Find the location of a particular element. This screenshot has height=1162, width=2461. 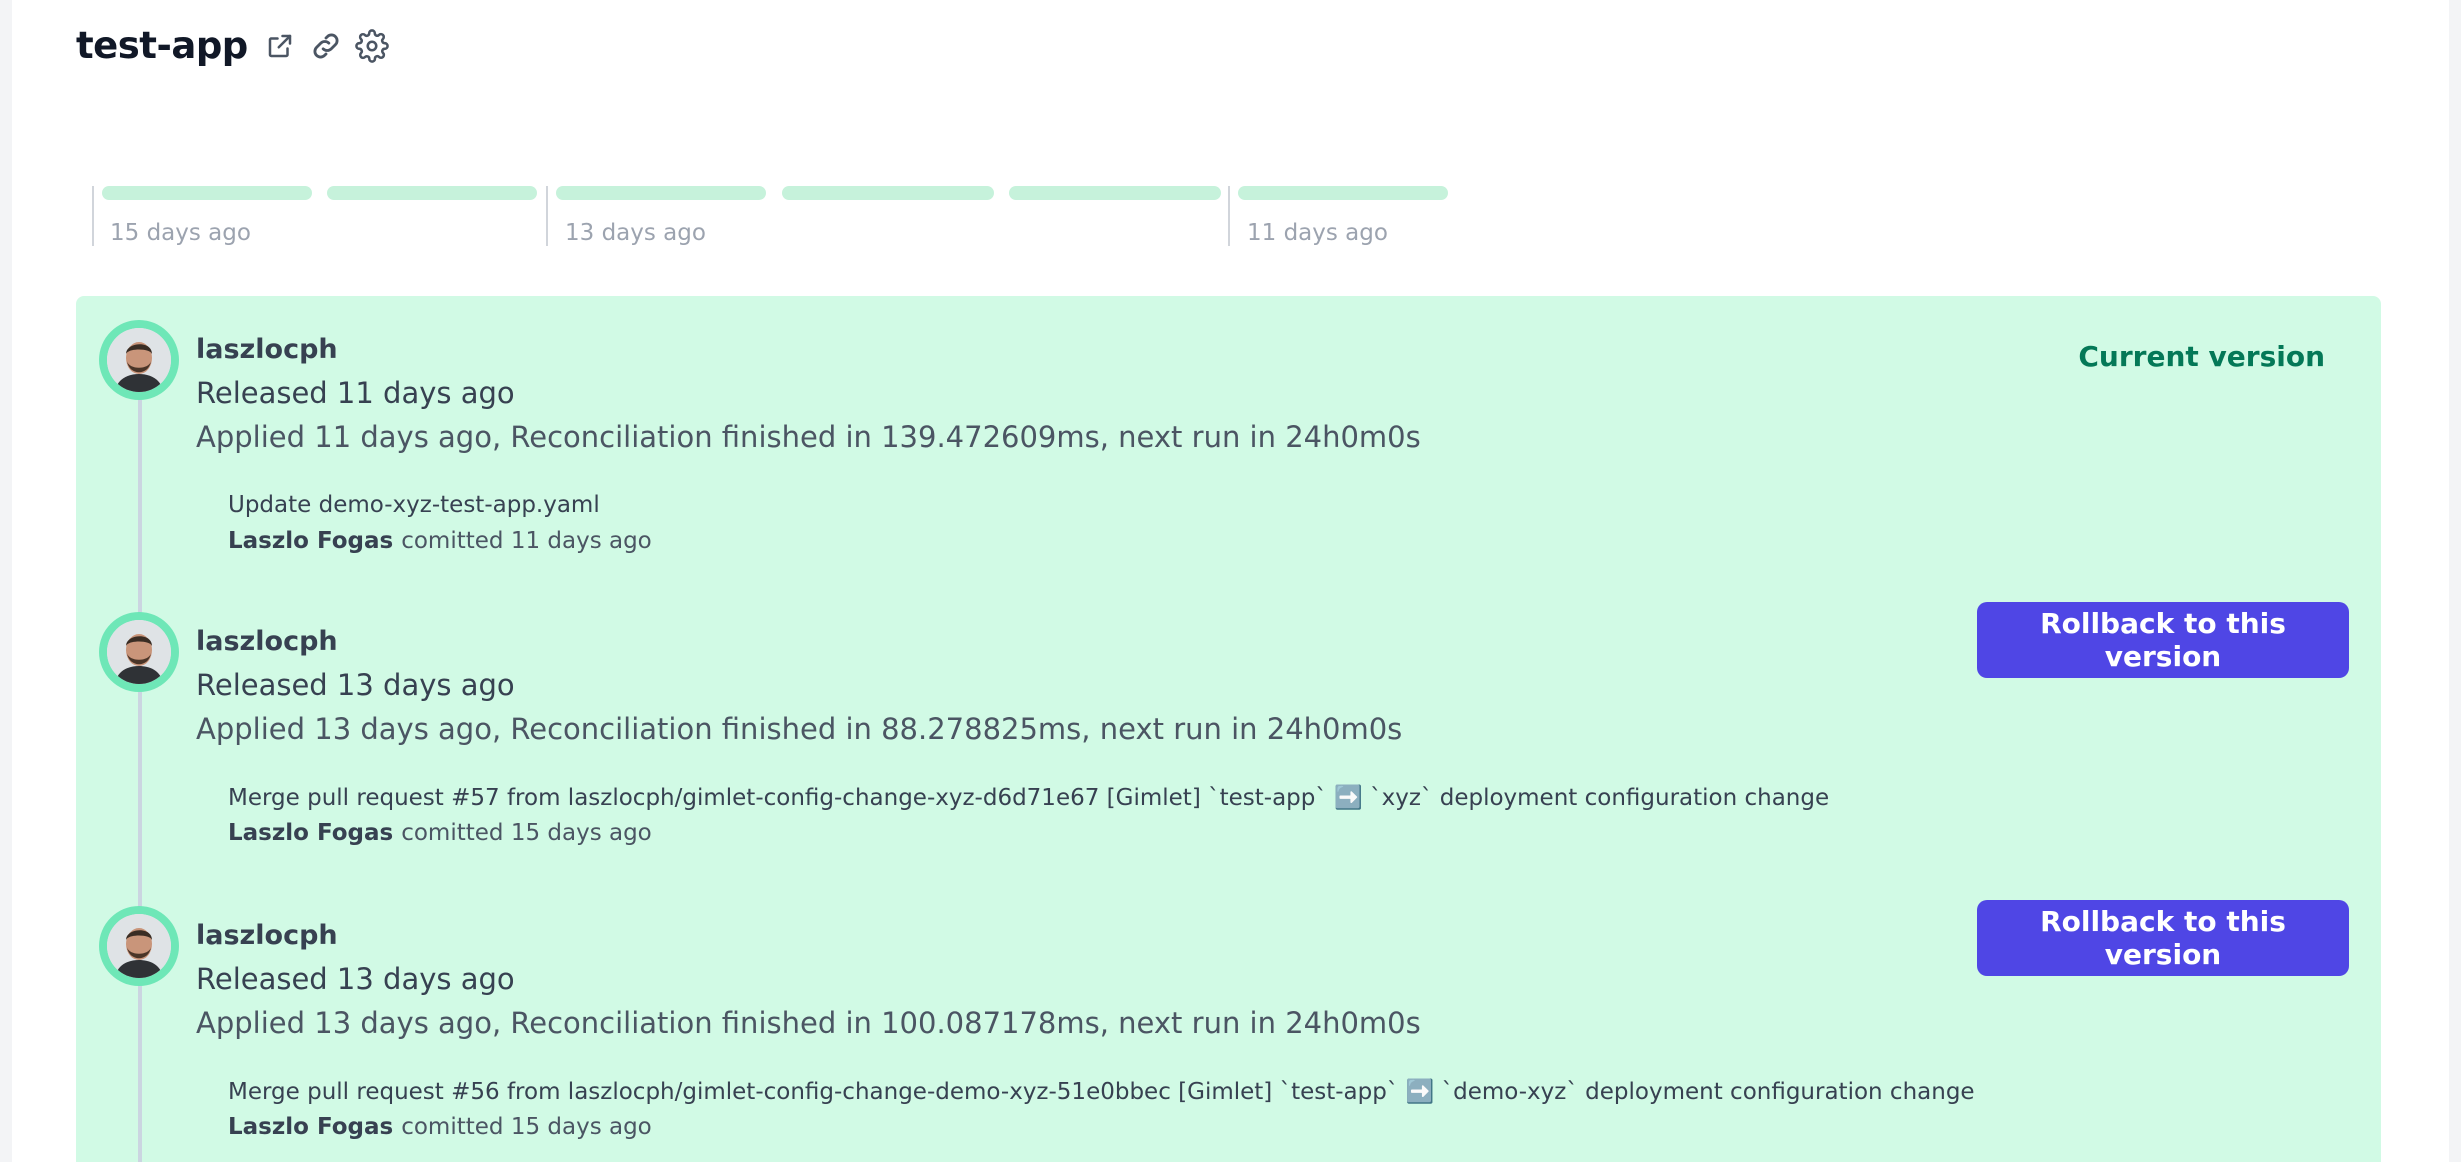

app-title: test-app is located at coordinates (162, 45).